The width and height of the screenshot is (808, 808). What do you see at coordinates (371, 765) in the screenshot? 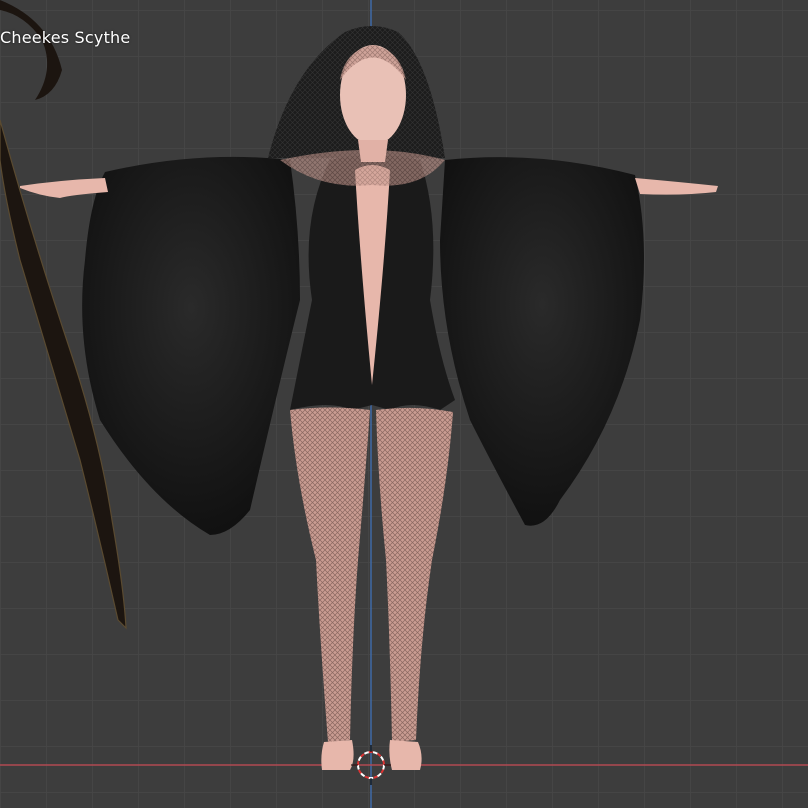
I see `3d-cursor-icon` at bounding box center [371, 765].